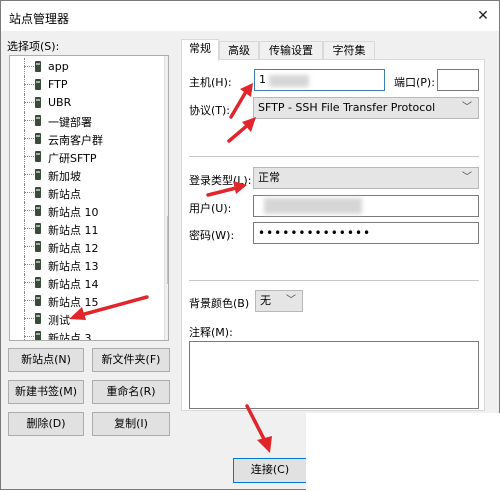 Image resolution: width=500 pixels, height=491 pixels. I want to click on connect-button: 连接(C), so click(270, 470).